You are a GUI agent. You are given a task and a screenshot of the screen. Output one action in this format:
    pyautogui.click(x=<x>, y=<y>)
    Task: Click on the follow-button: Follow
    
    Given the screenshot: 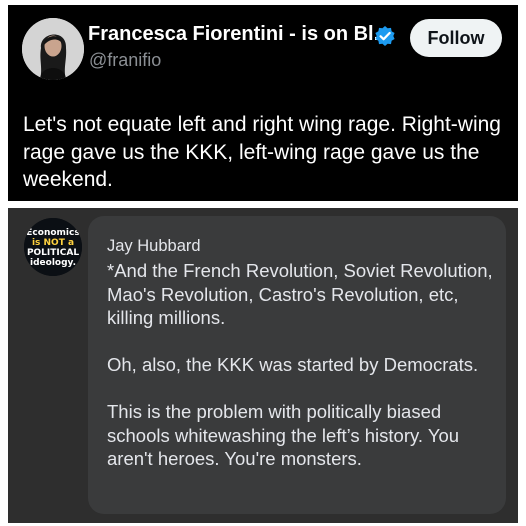 What is the action you would take?
    pyautogui.click(x=456, y=38)
    